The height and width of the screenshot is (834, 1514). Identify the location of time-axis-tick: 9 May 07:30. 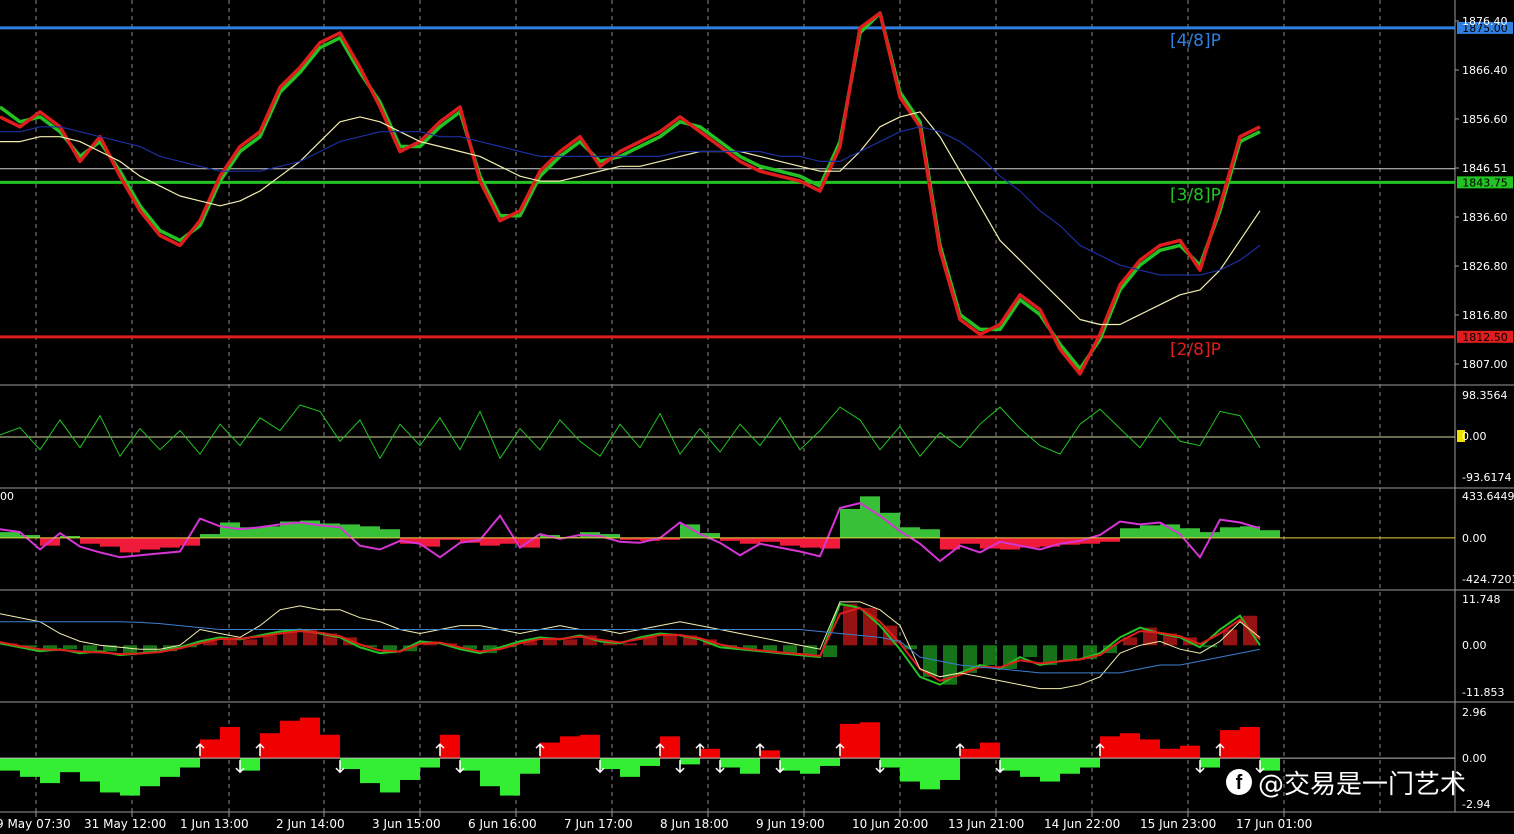
(35, 824).